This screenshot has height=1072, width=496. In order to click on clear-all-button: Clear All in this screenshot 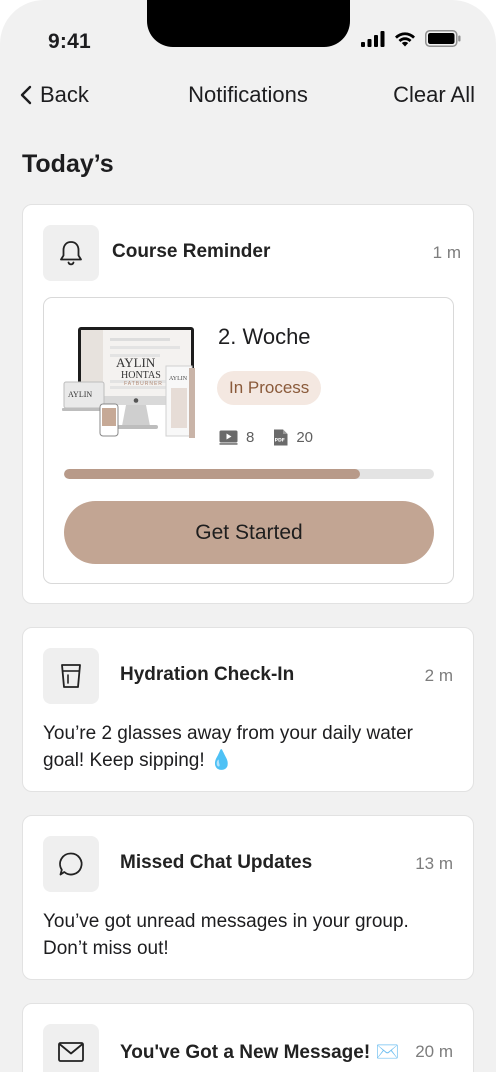, I will do `click(434, 95)`.